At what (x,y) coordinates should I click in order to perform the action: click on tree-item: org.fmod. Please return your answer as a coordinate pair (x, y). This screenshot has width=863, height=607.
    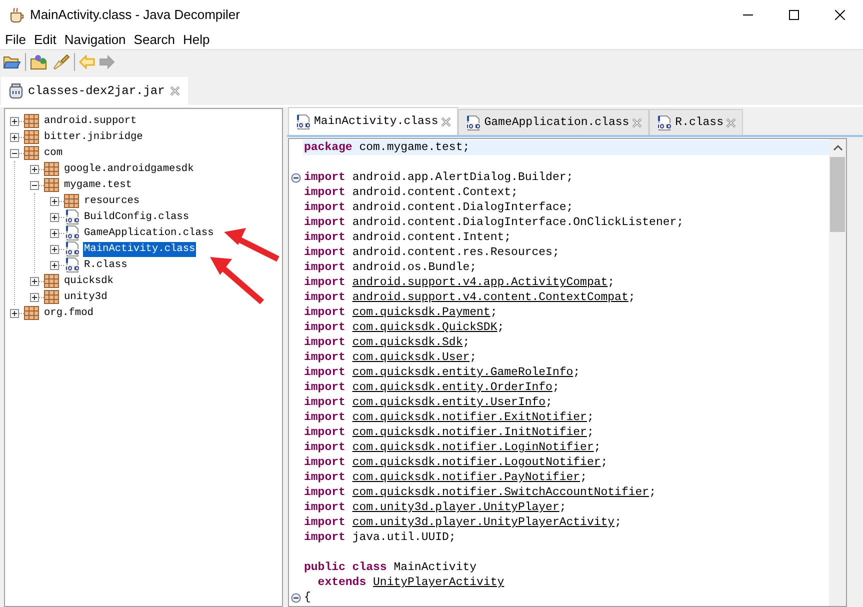
    Looking at the image, I should click on (68, 313).